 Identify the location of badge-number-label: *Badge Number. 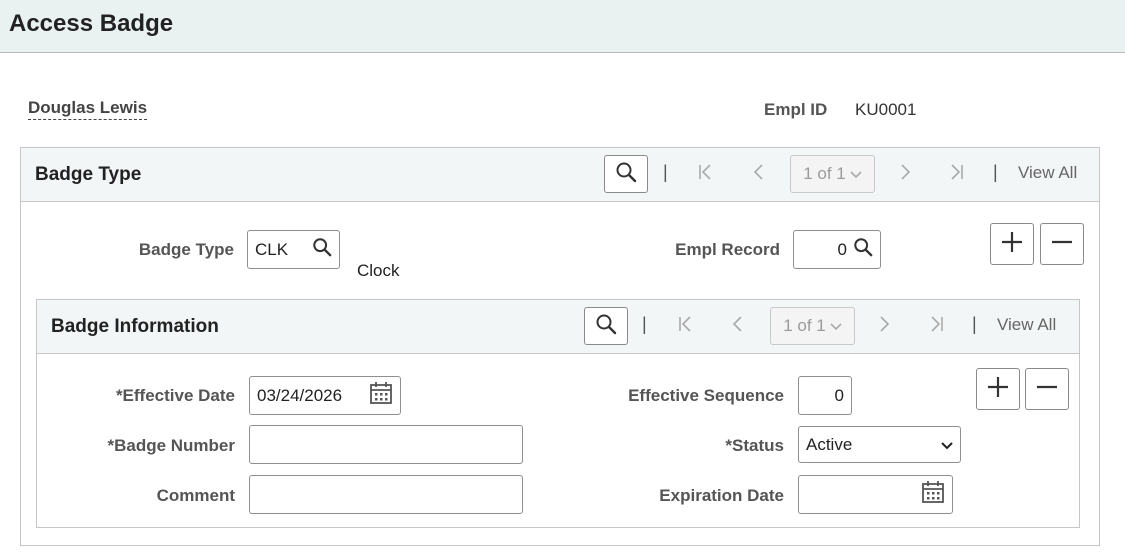
(171, 445).